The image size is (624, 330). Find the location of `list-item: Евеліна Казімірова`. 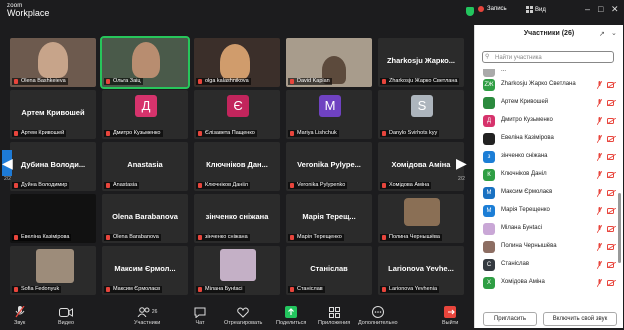

list-item: Евеліна Казімірова is located at coordinates (550, 139).